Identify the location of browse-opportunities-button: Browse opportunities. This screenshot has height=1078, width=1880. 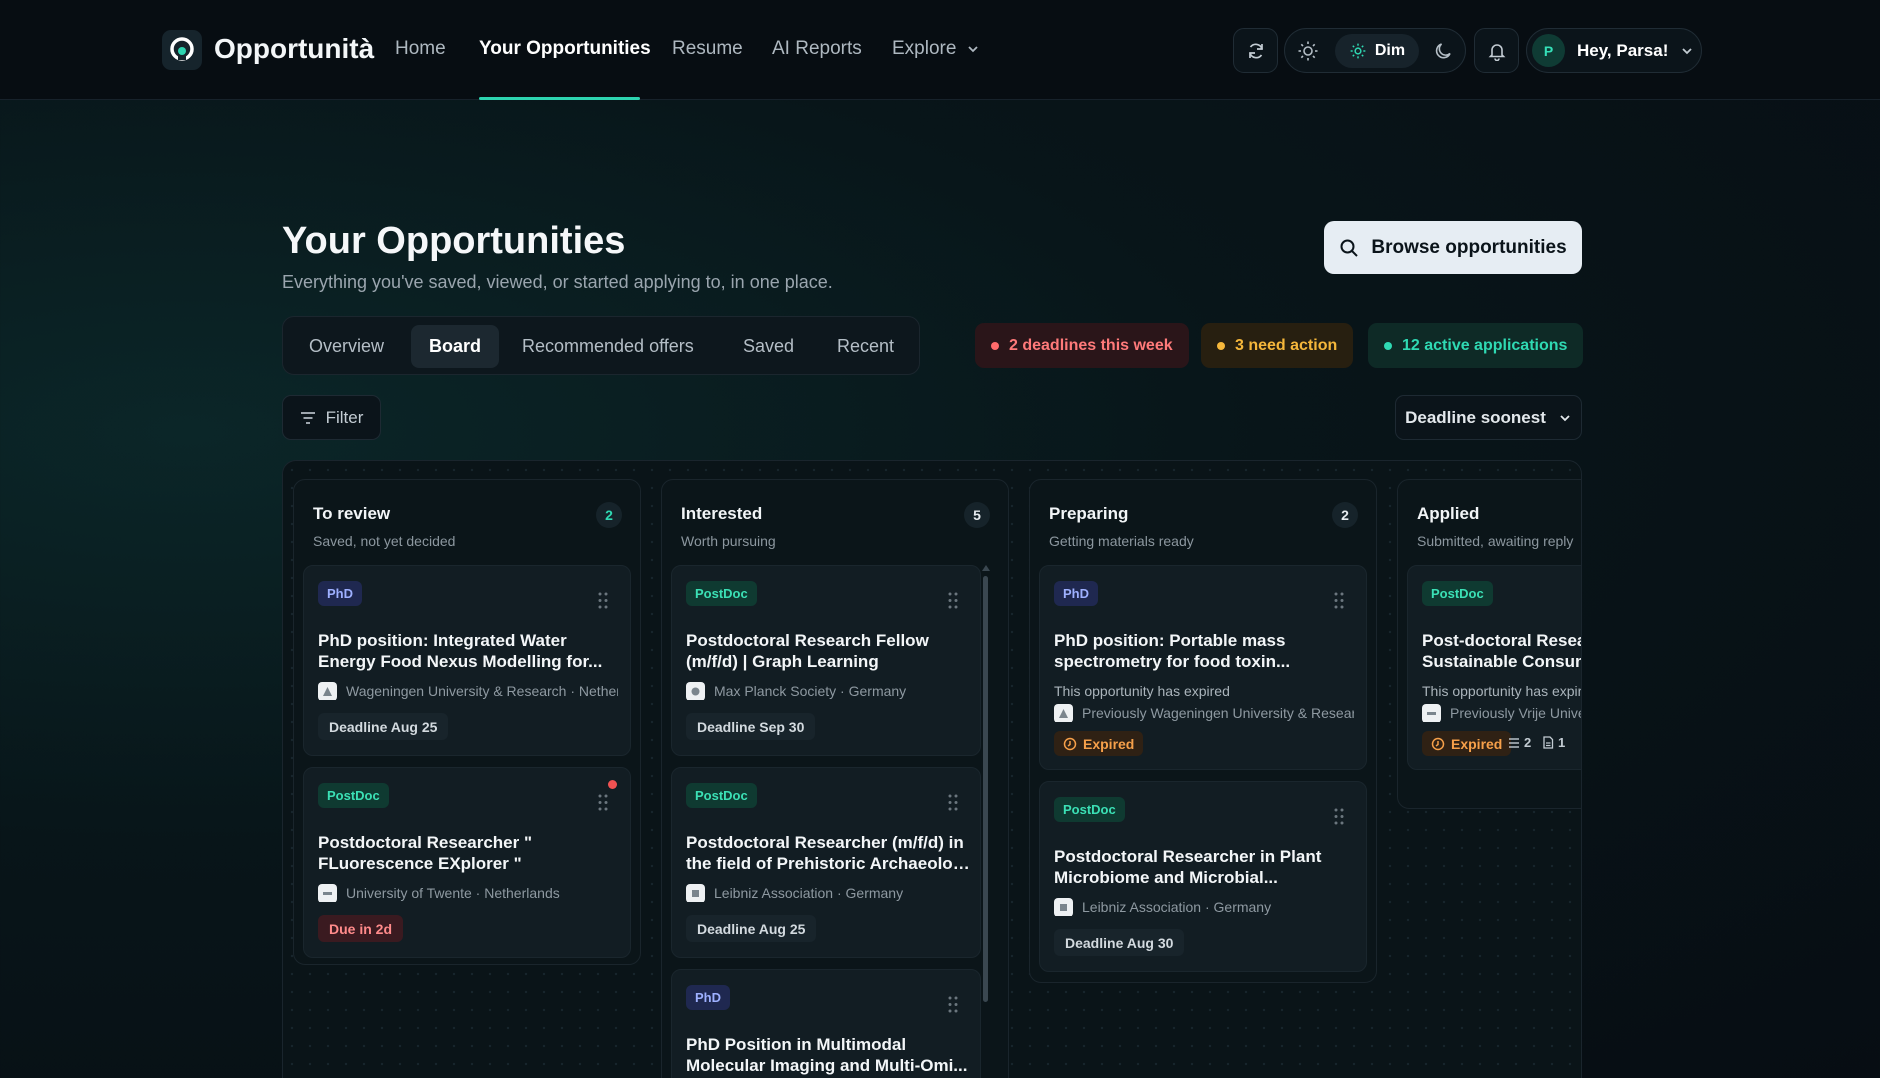
(1453, 247).